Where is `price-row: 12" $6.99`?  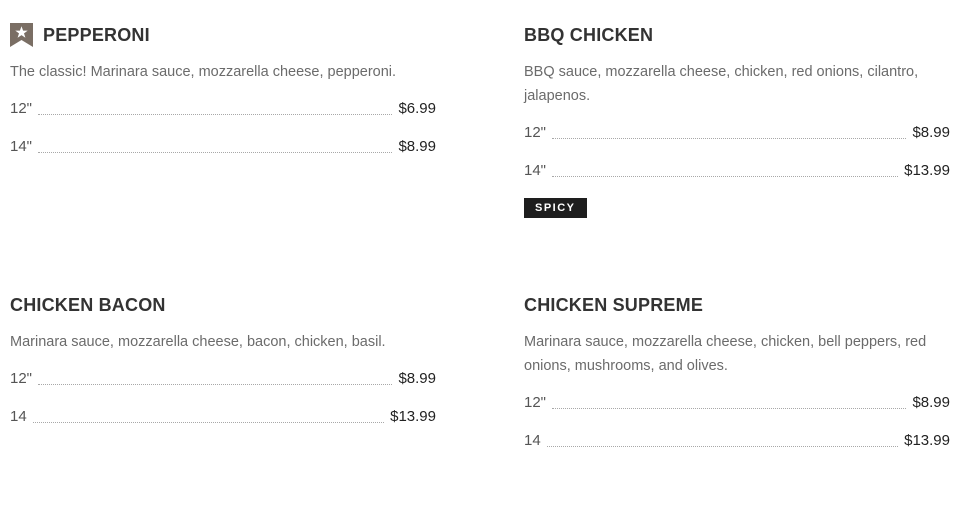
price-row: 12" $6.99 is located at coordinates (223, 109).